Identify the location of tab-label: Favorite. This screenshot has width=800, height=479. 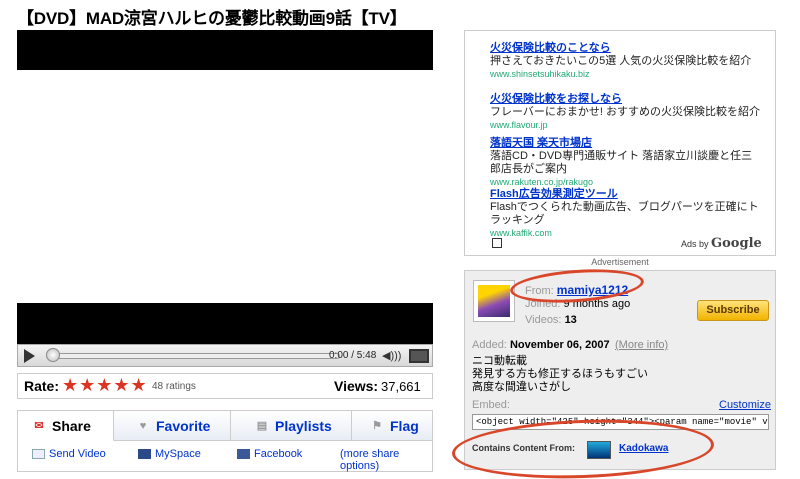
(183, 426).